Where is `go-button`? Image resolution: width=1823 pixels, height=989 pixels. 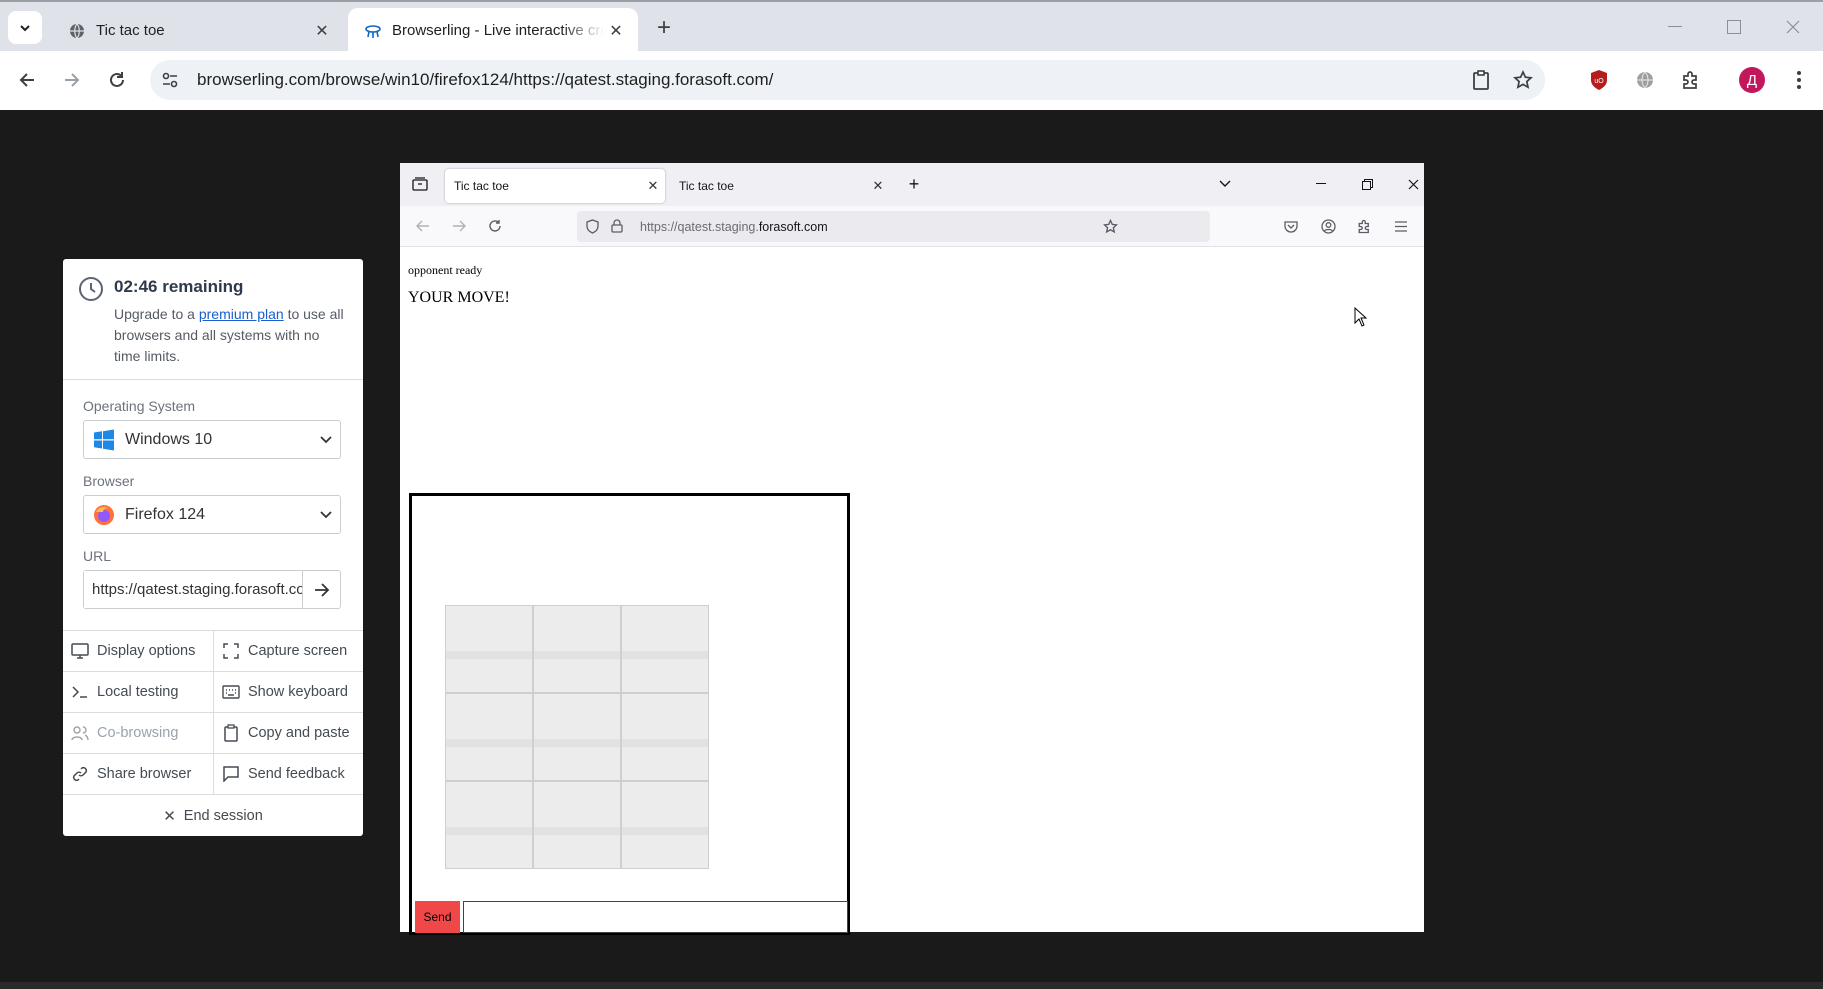
go-button is located at coordinates (321, 589).